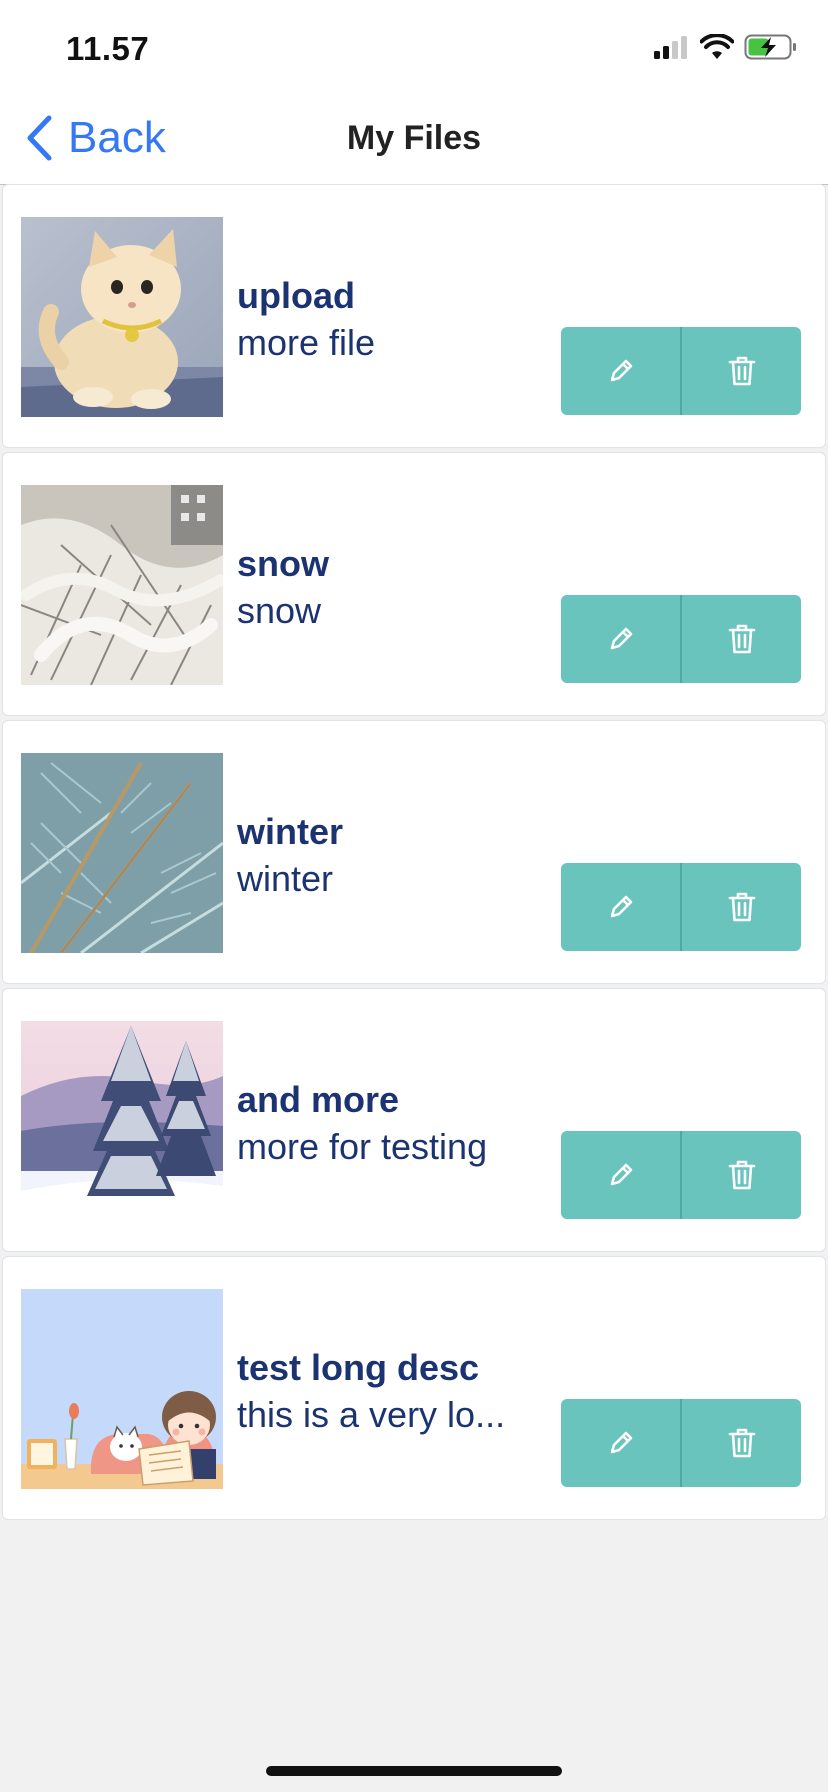 The width and height of the screenshot is (828, 1792). Describe the element at coordinates (414, 1771) in the screenshot. I see `home-indicator` at that location.